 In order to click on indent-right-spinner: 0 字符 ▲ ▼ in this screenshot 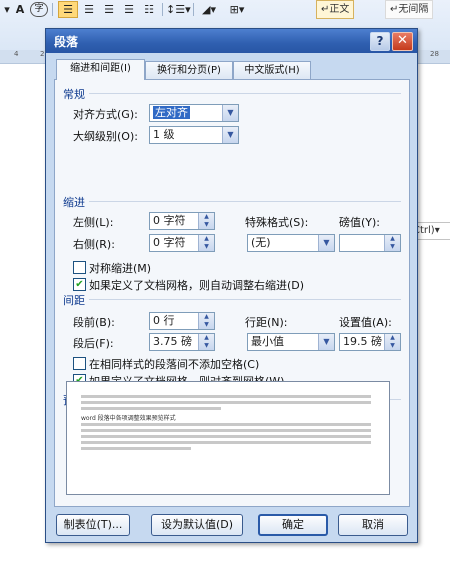, I will do `click(182, 243)`.